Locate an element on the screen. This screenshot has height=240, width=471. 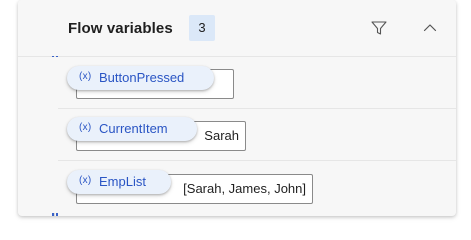
panel-title: Flow variables is located at coordinates (120, 28).